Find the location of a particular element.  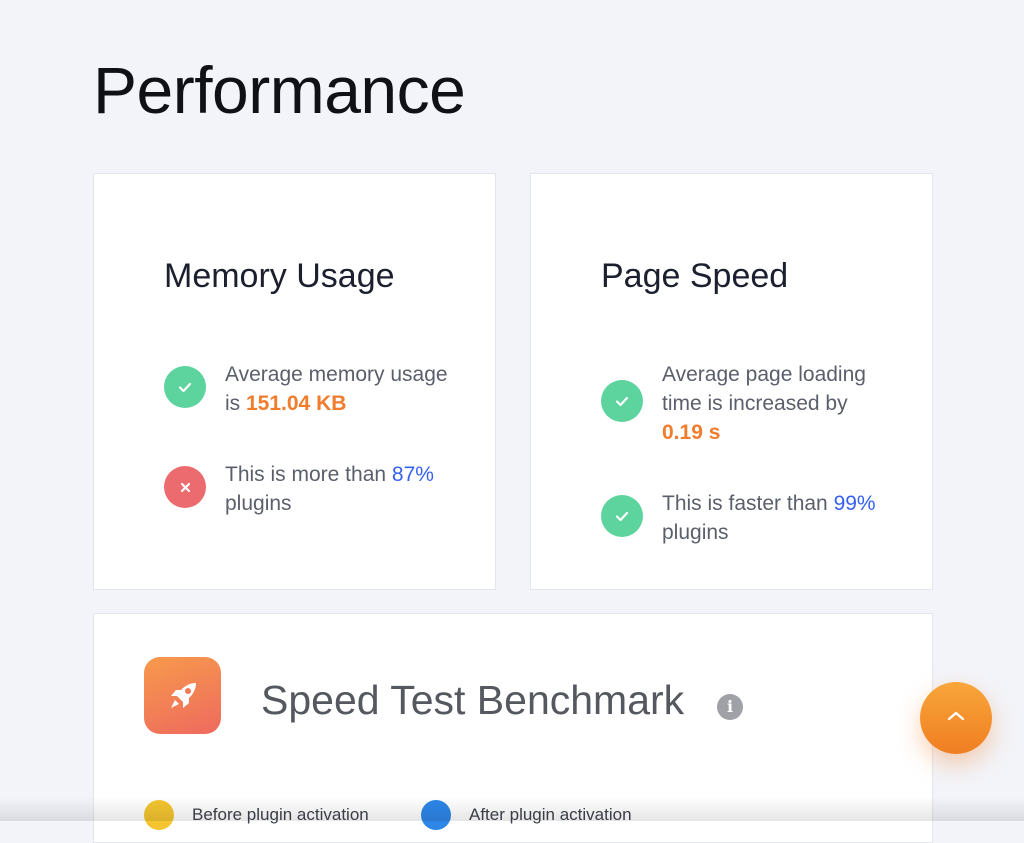

legend-label-before: Before plugin activation is located at coordinates (280, 814).